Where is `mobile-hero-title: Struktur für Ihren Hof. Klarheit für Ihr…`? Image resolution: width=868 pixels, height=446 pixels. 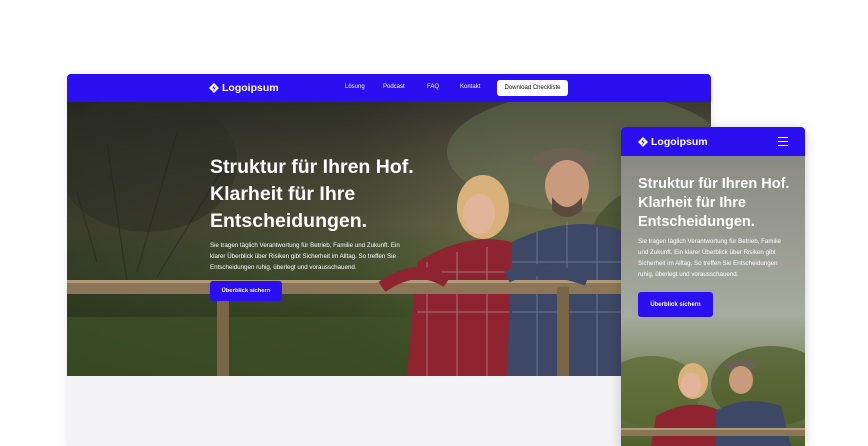 mobile-hero-title: Struktur für Ihren Hof. Klarheit für Ihr… is located at coordinates (714, 203).